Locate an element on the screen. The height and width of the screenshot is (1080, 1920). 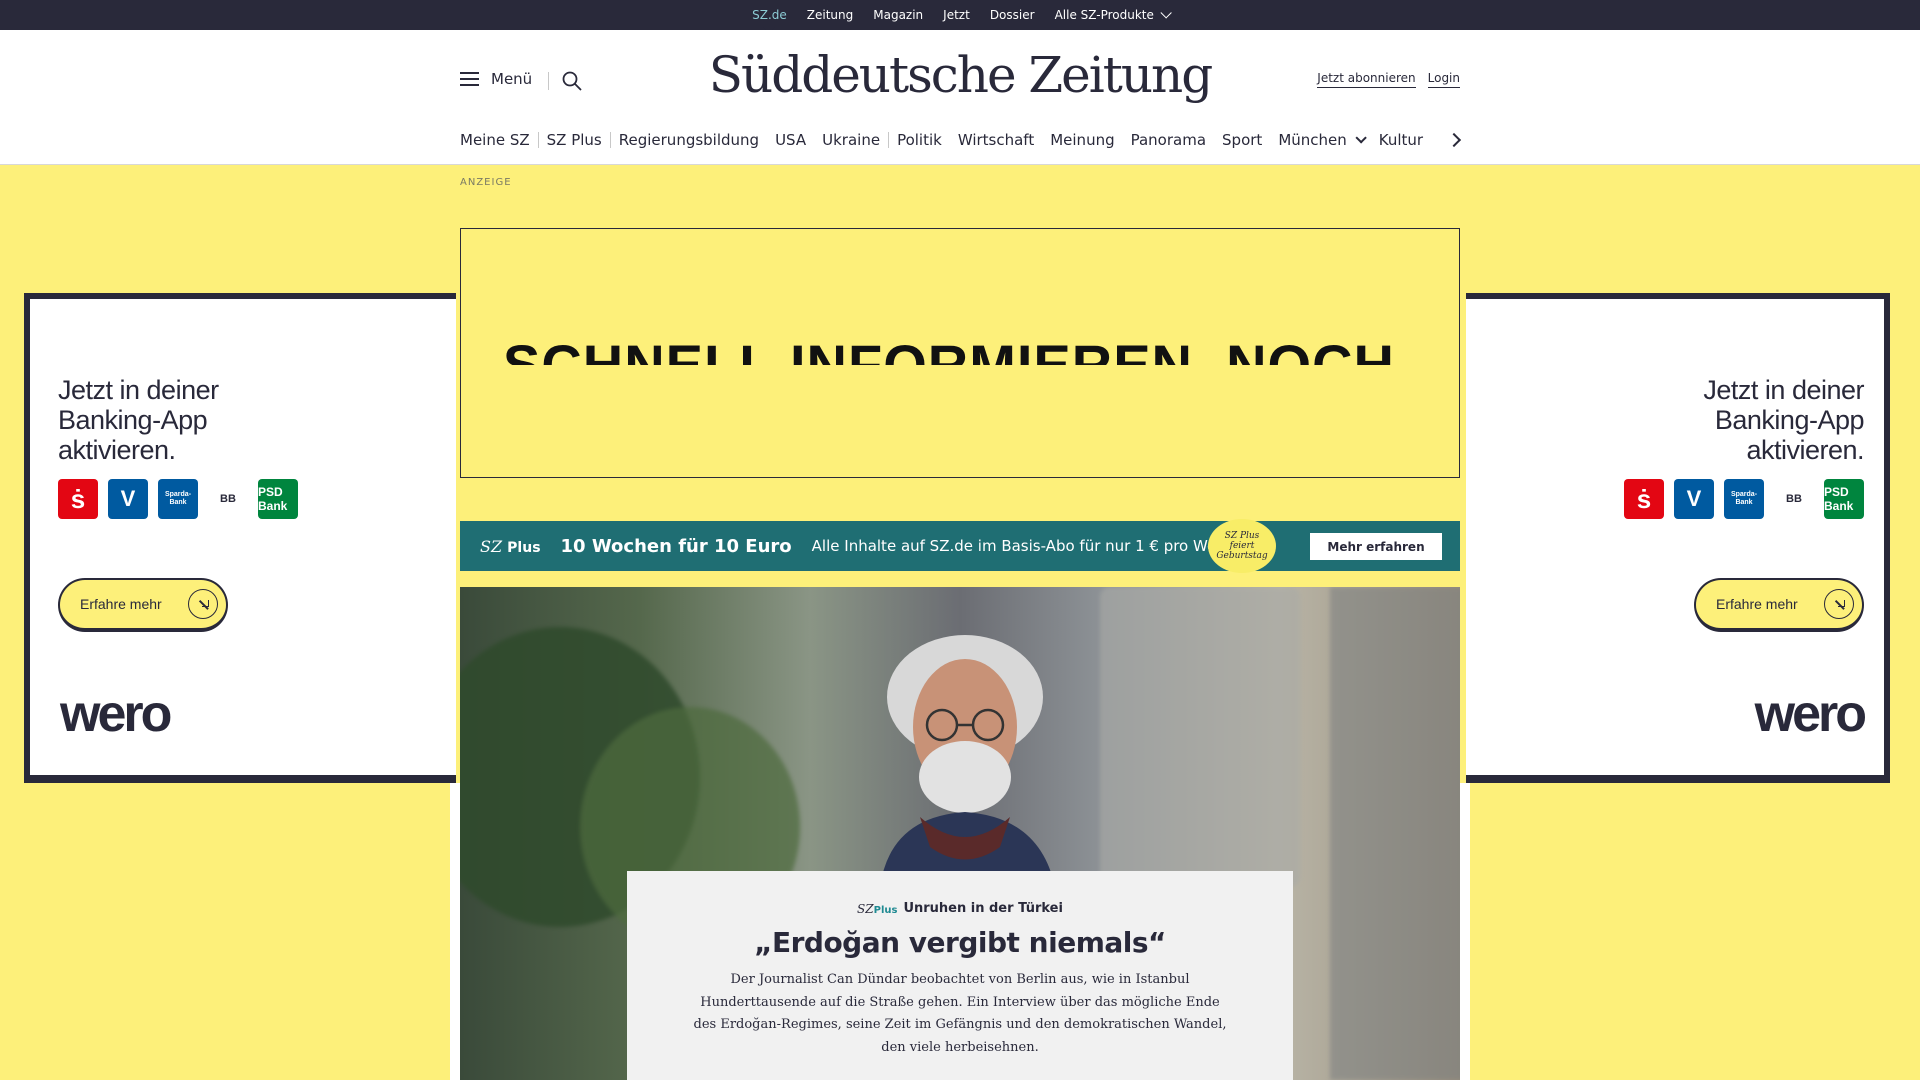
article-headline: „Erdoğan vergibt niemals“ is located at coordinates (960, 942).